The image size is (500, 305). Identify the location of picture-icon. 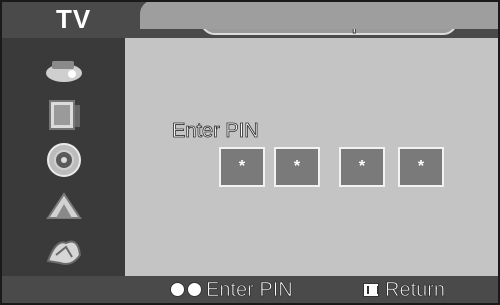
(64, 115).